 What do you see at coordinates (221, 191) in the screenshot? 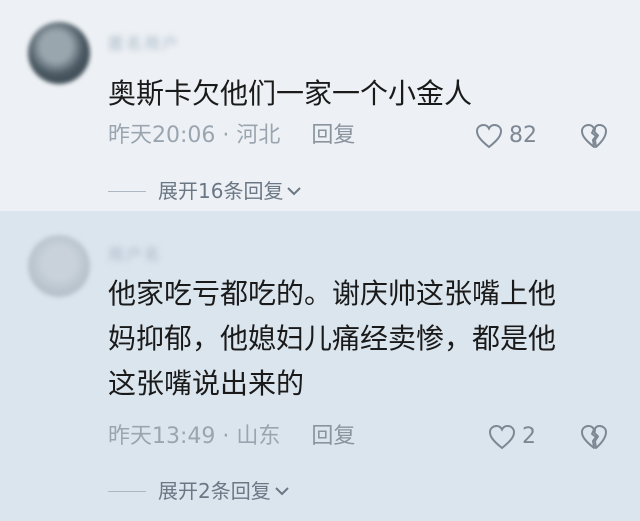
I see `expand-replies-label: 展开16条回复` at bounding box center [221, 191].